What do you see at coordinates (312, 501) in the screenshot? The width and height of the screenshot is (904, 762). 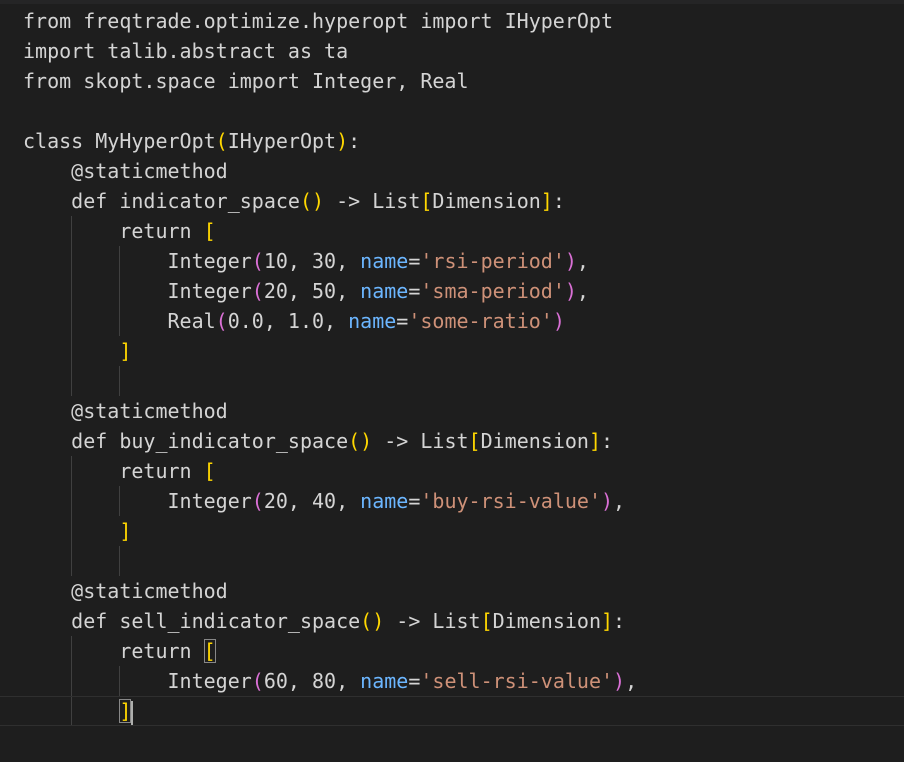 I see `code-token: 20, 40,` at bounding box center [312, 501].